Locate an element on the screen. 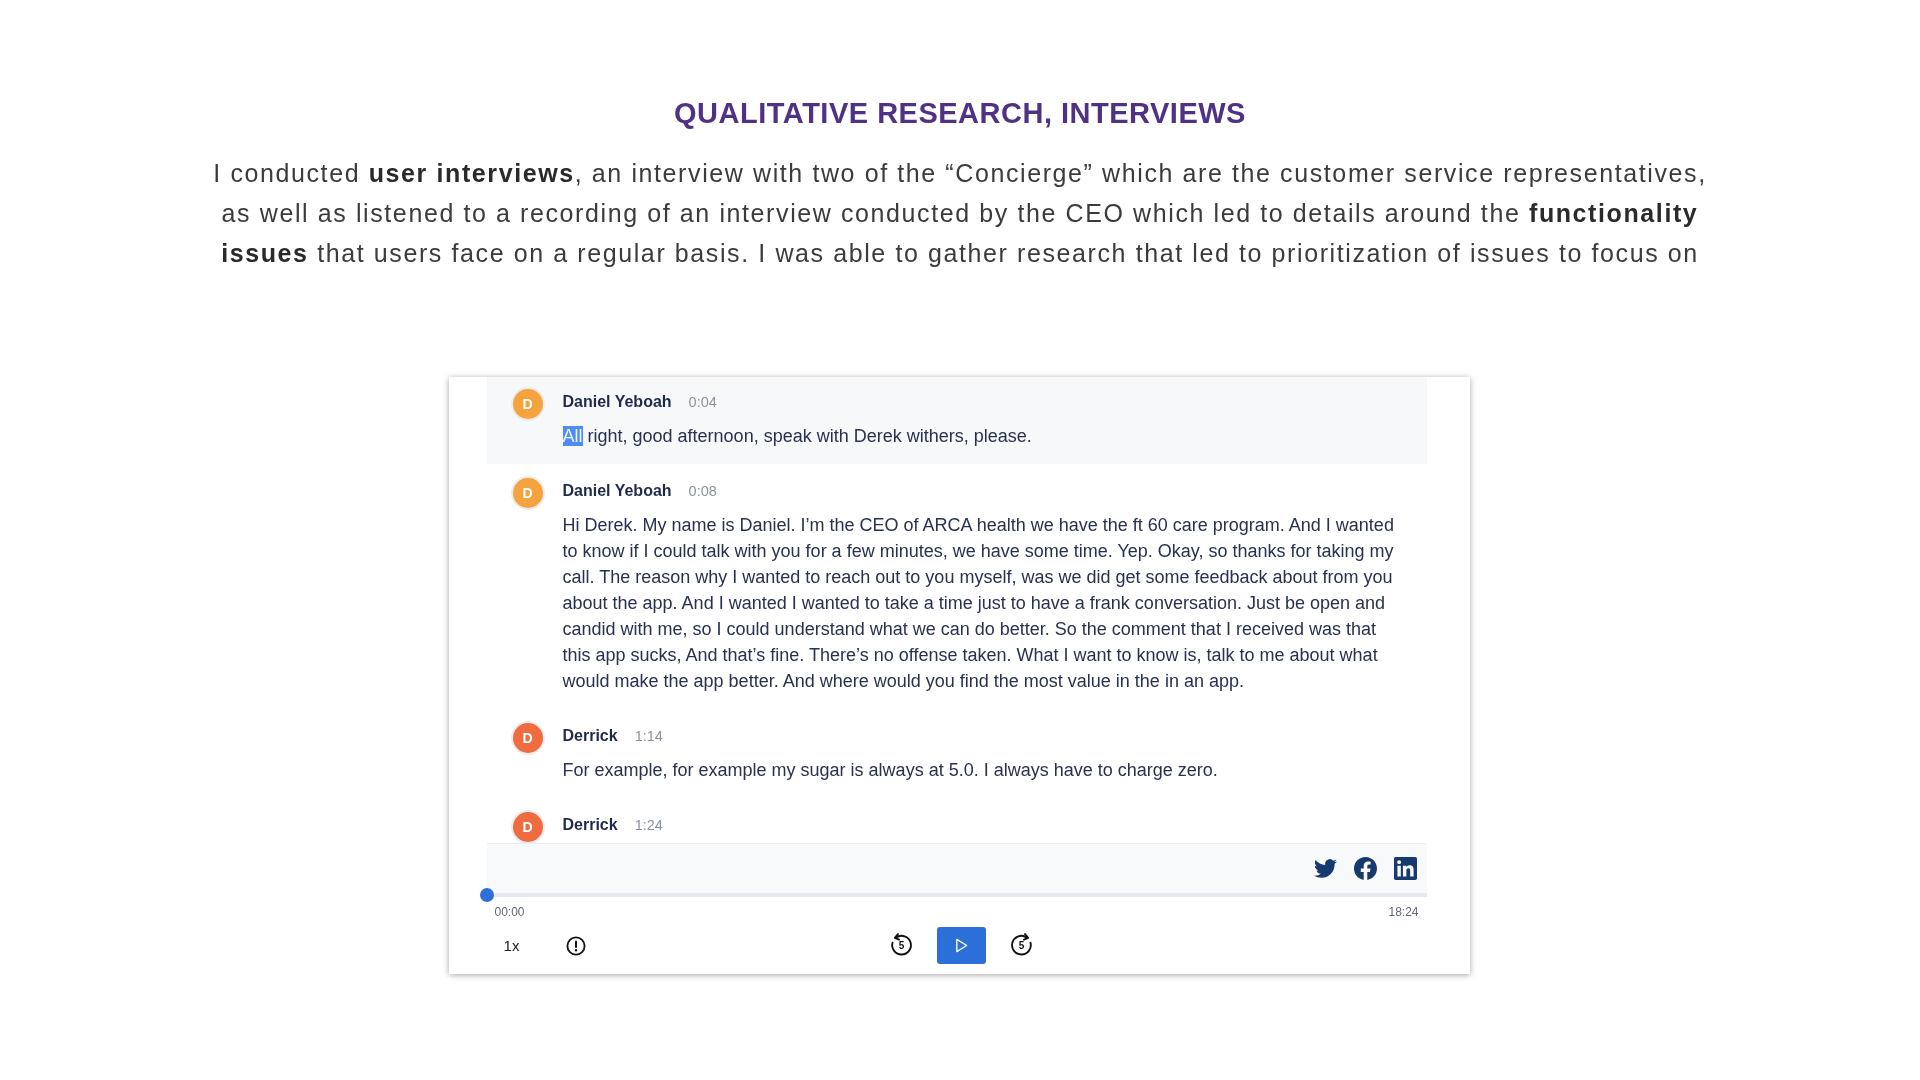  message-time: 1:14 is located at coordinates (648, 736).